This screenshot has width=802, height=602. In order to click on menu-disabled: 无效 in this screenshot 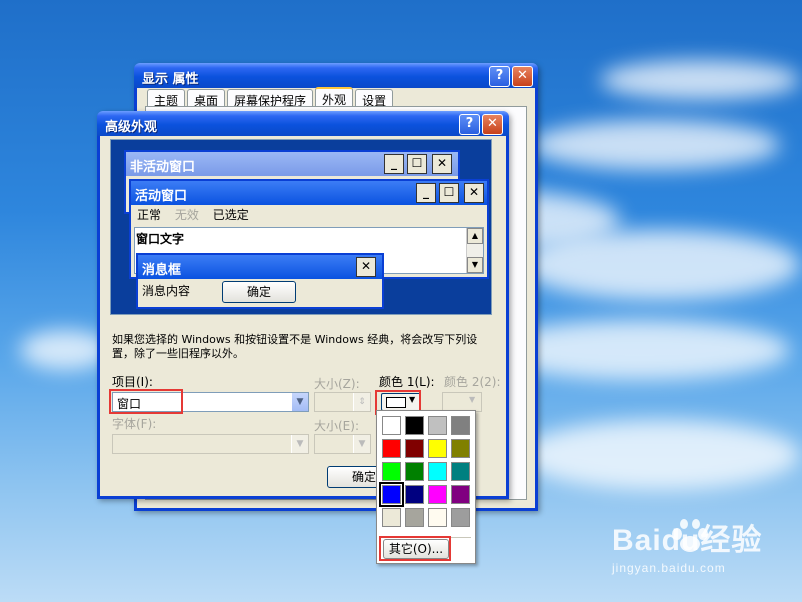, I will do `click(186, 215)`.